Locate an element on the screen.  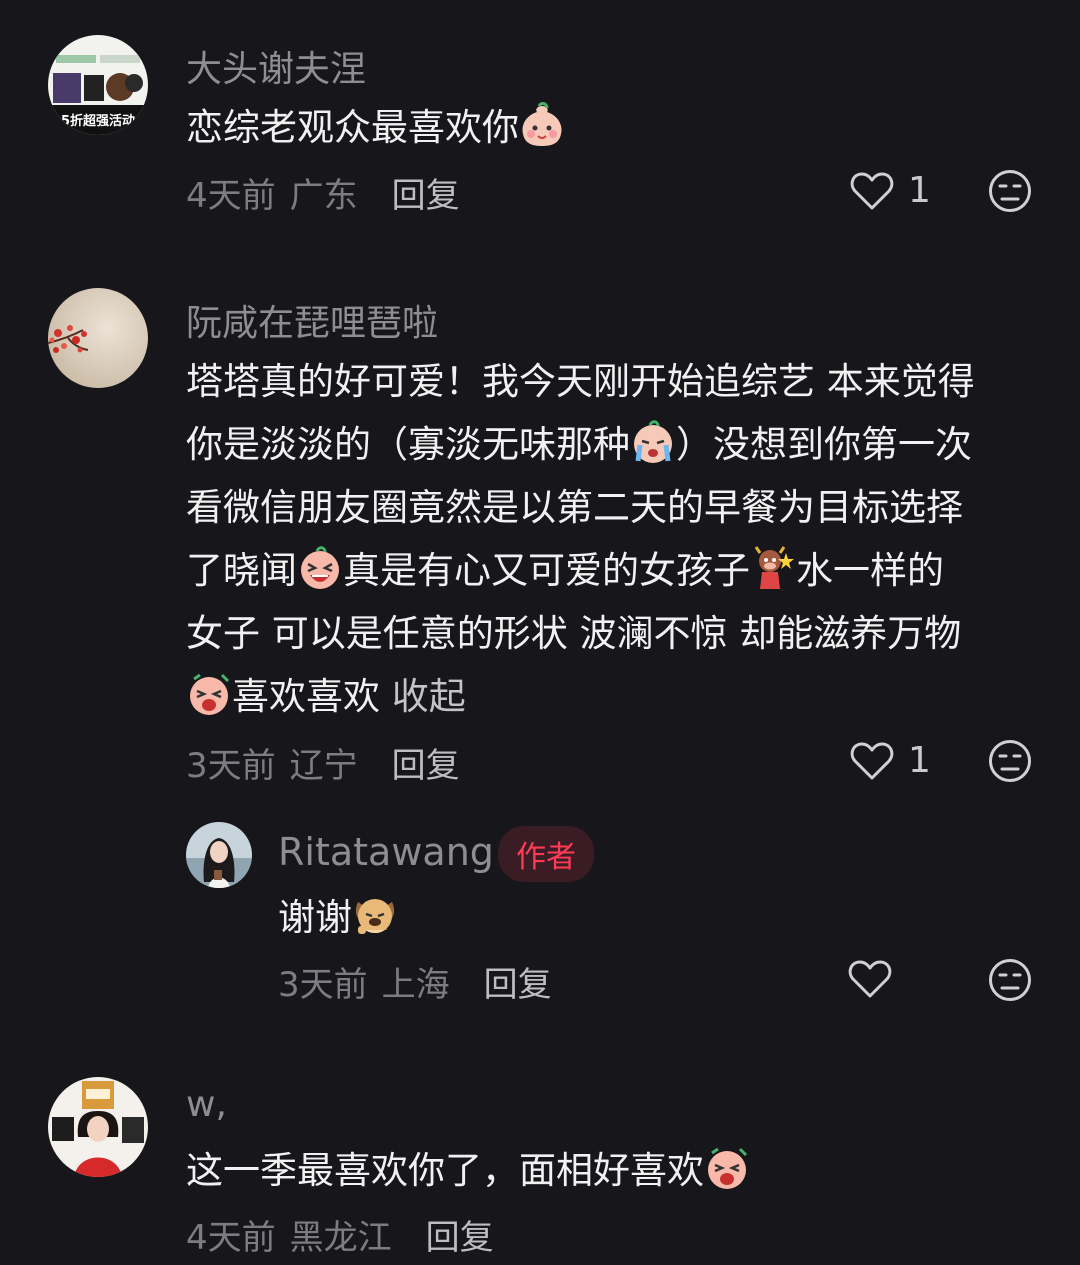
comment-meta: 3天前 上海 回复 is located at coordinates (415, 981).